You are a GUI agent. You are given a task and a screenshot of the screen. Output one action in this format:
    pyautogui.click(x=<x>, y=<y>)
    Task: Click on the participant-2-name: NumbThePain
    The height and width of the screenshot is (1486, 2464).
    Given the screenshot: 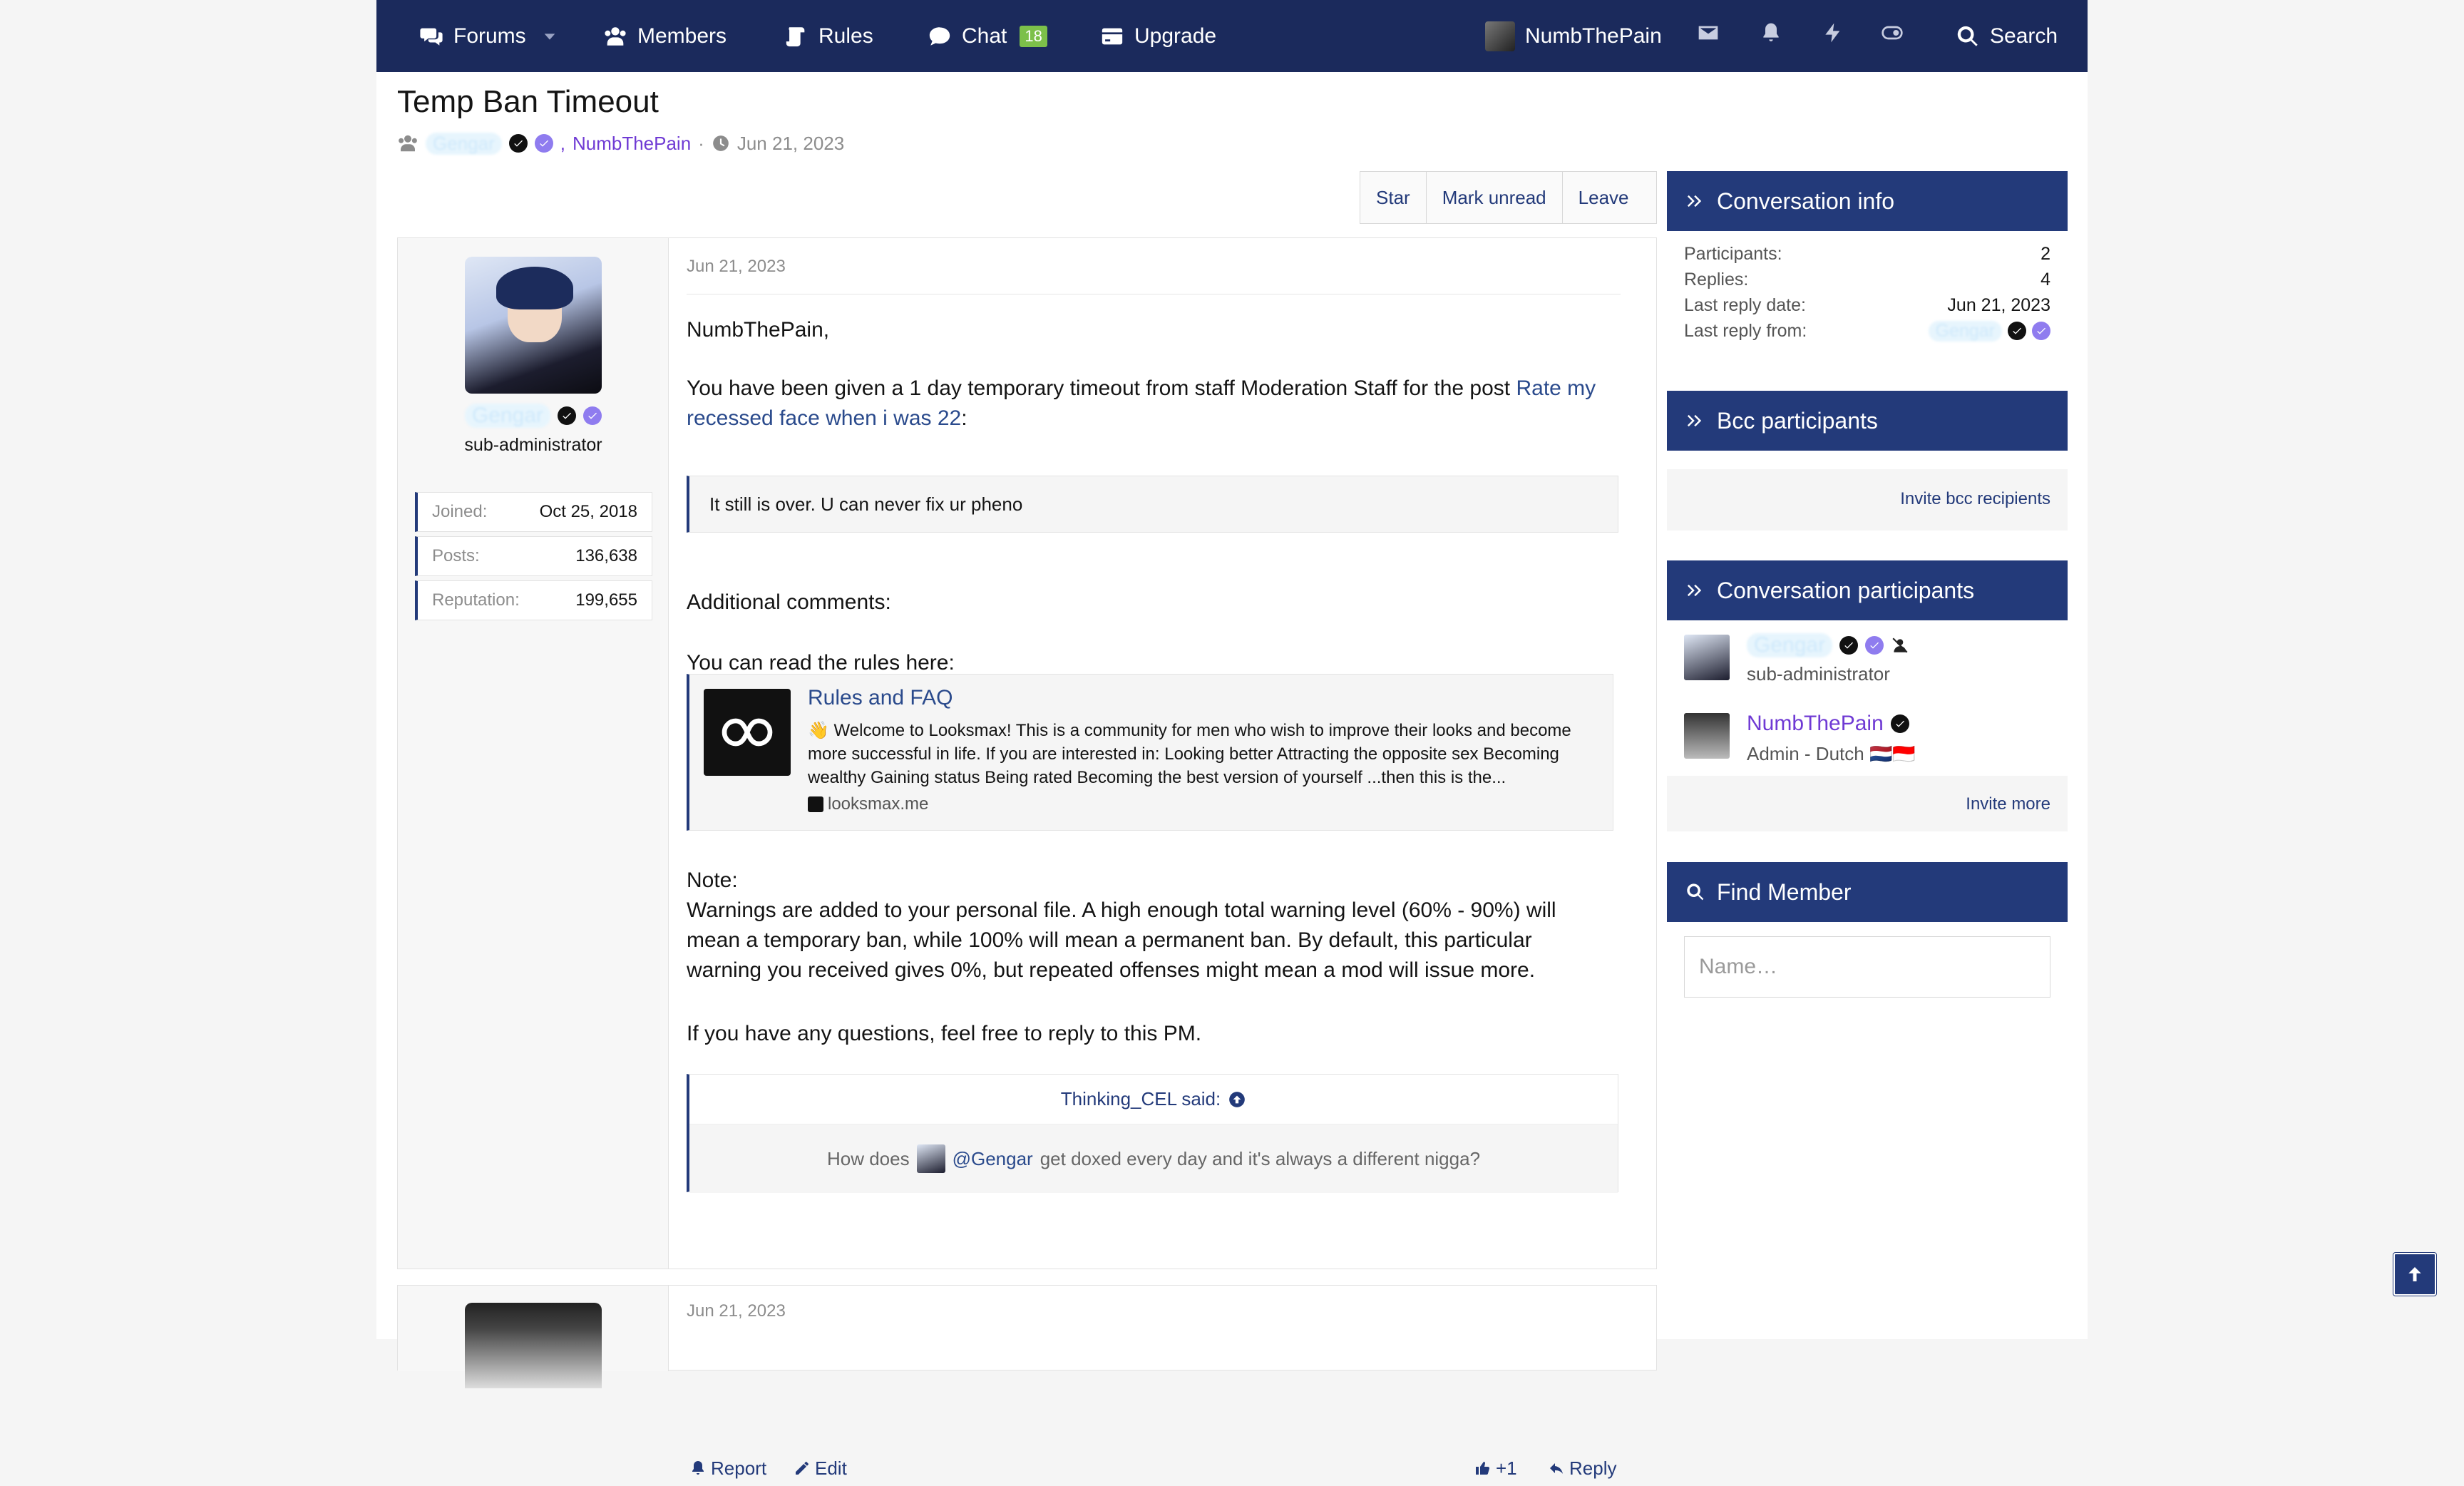 What is the action you would take?
    pyautogui.click(x=1828, y=724)
    